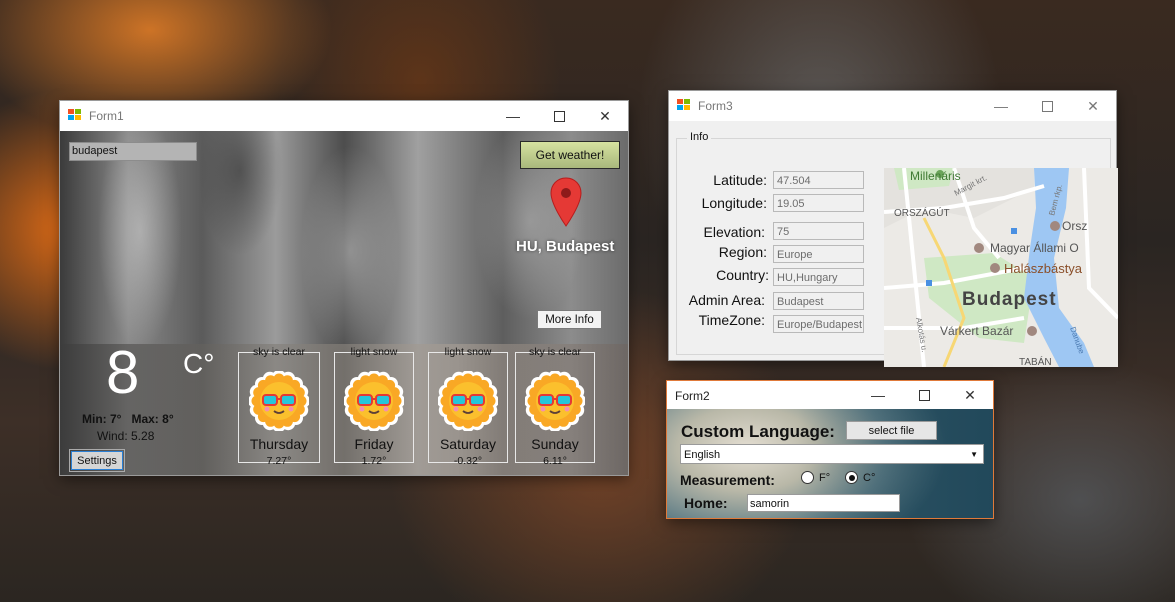 The image size is (1175, 602). I want to click on country-label: Country:, so click(742, 275).